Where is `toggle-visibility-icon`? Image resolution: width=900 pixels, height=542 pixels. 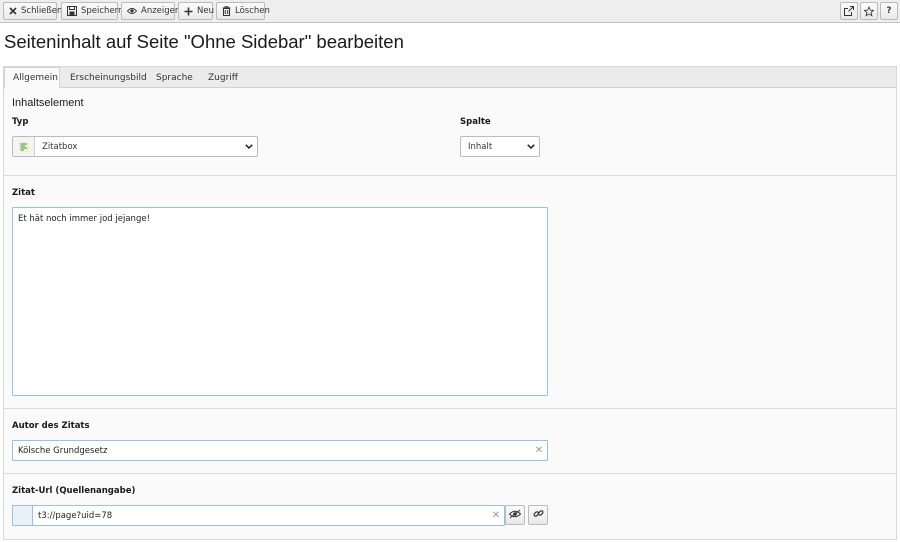
toggle-visibility-icon is located at coordinates (515, 515).